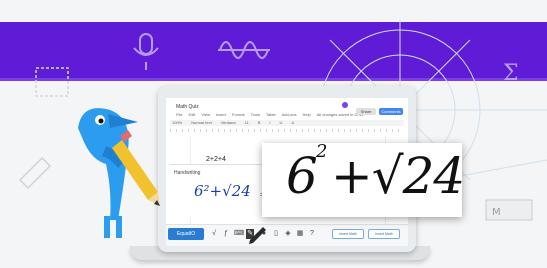 Image resolution: width=547 pixels, height=268 pixels. What do you see at coordinates (366, 111) in the screenshot?
I see `share-button: Share` at bounding box center [366, 111].